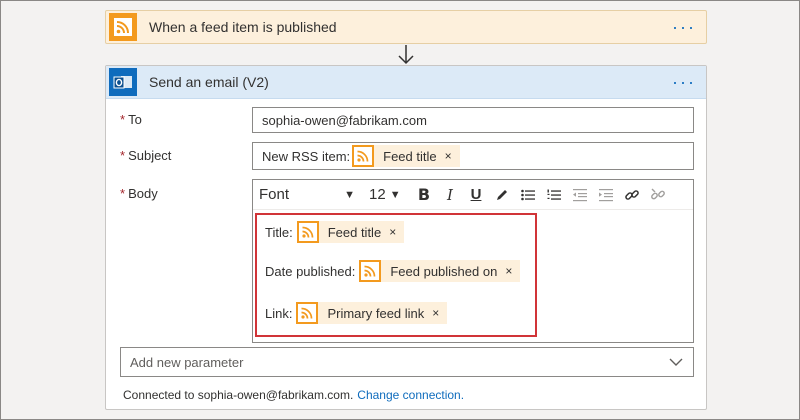 The width and height of the screenshot is (800, 420). I want to click on subject-field: New RSS item: Feed title ×, so click(473, 156).